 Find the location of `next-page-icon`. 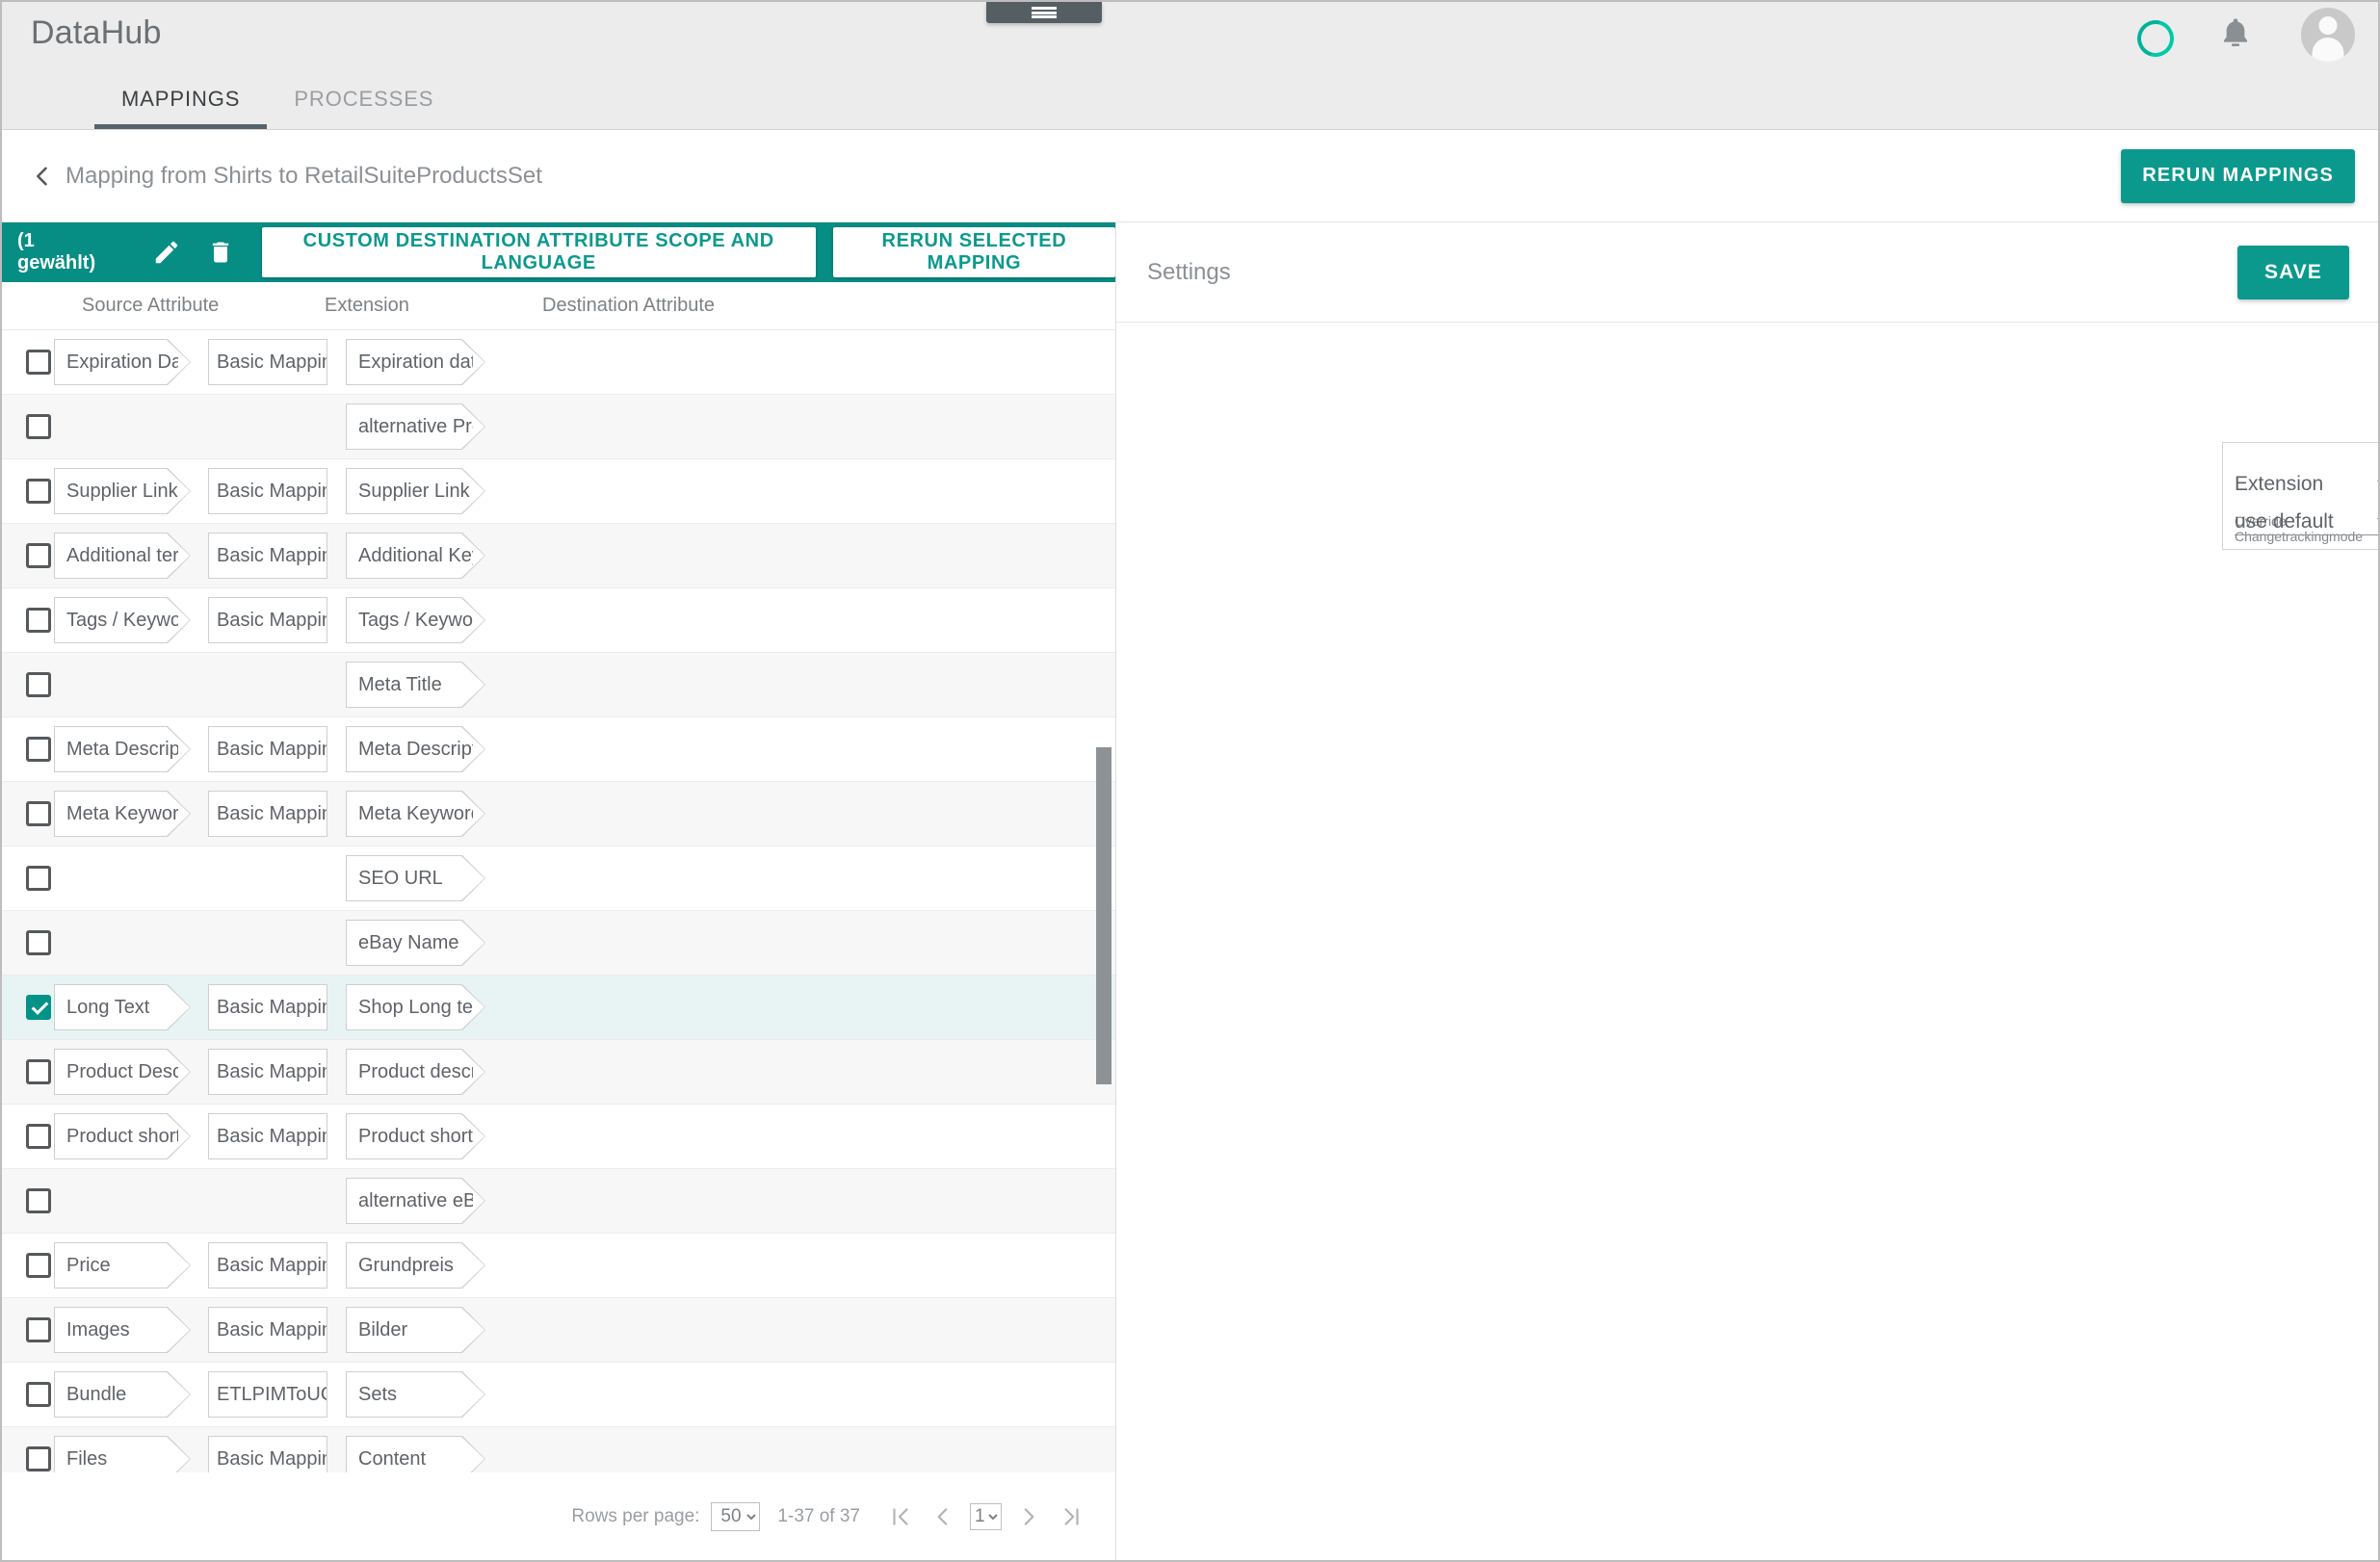

next-page-icon is located at coordinates (1028, 1517).